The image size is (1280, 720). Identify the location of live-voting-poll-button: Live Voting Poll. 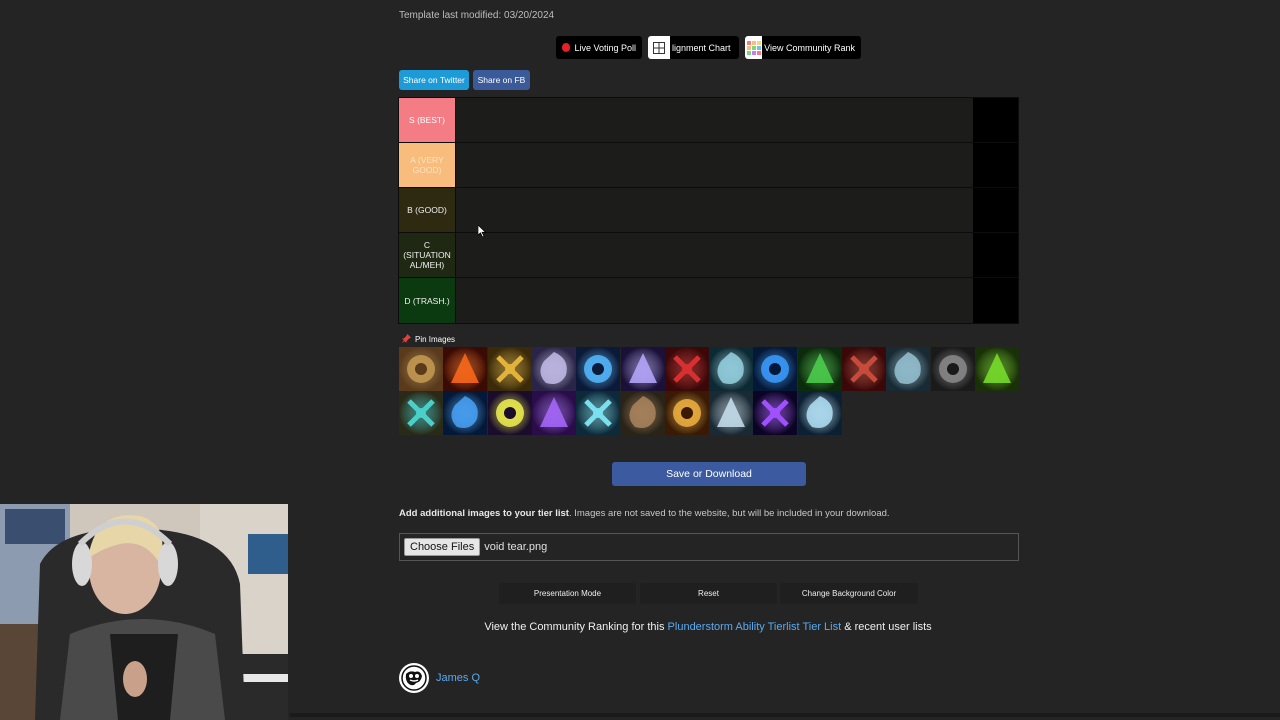
(599, 47).